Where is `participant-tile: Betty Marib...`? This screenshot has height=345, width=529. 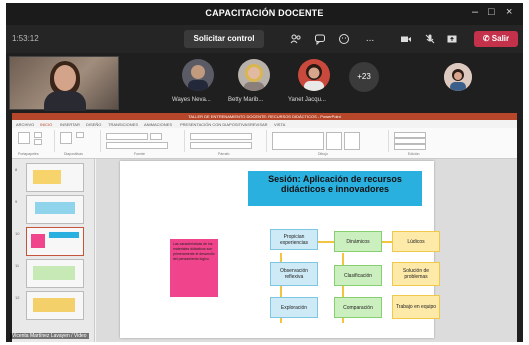
participant-tile: Betty Marib... is located at coordinates (254, 84).